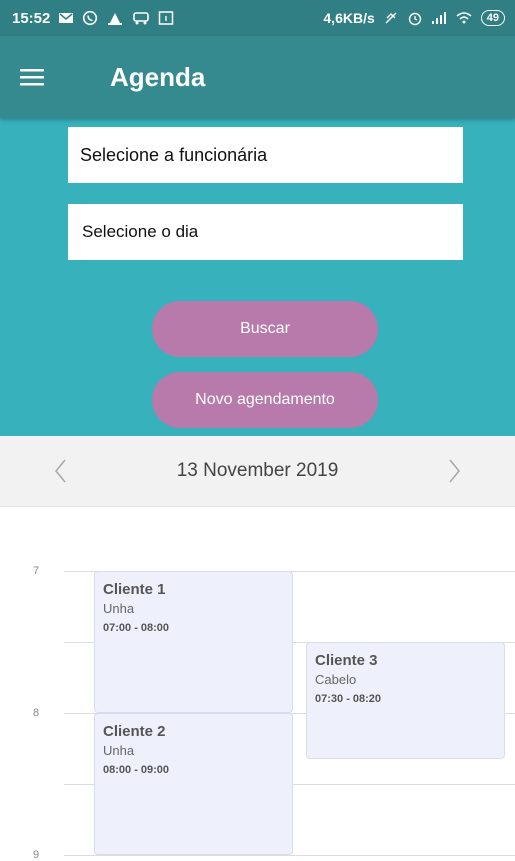 This screenshot has height=861, width=515. What do you see at coordinates (405, 700) in the screenshot?
I see `appointment-card: Cliente 3 Cabelo 07:30 - 08:20` at bounding box center [405, 700].